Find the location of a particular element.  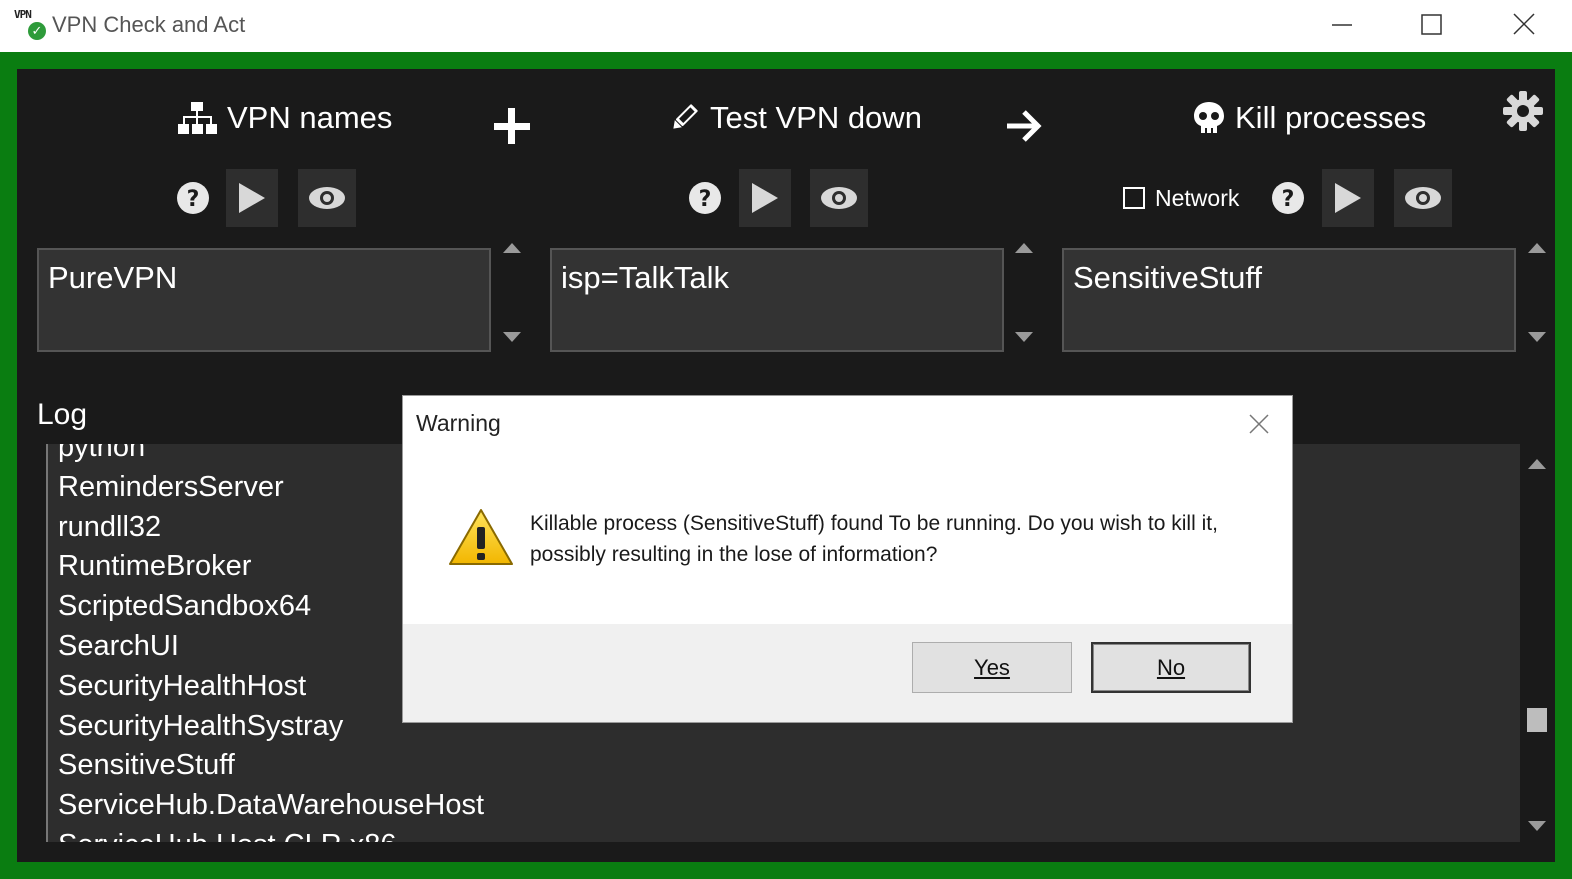

log-scrollbar-thumb is located at coordinates (1537, 720).